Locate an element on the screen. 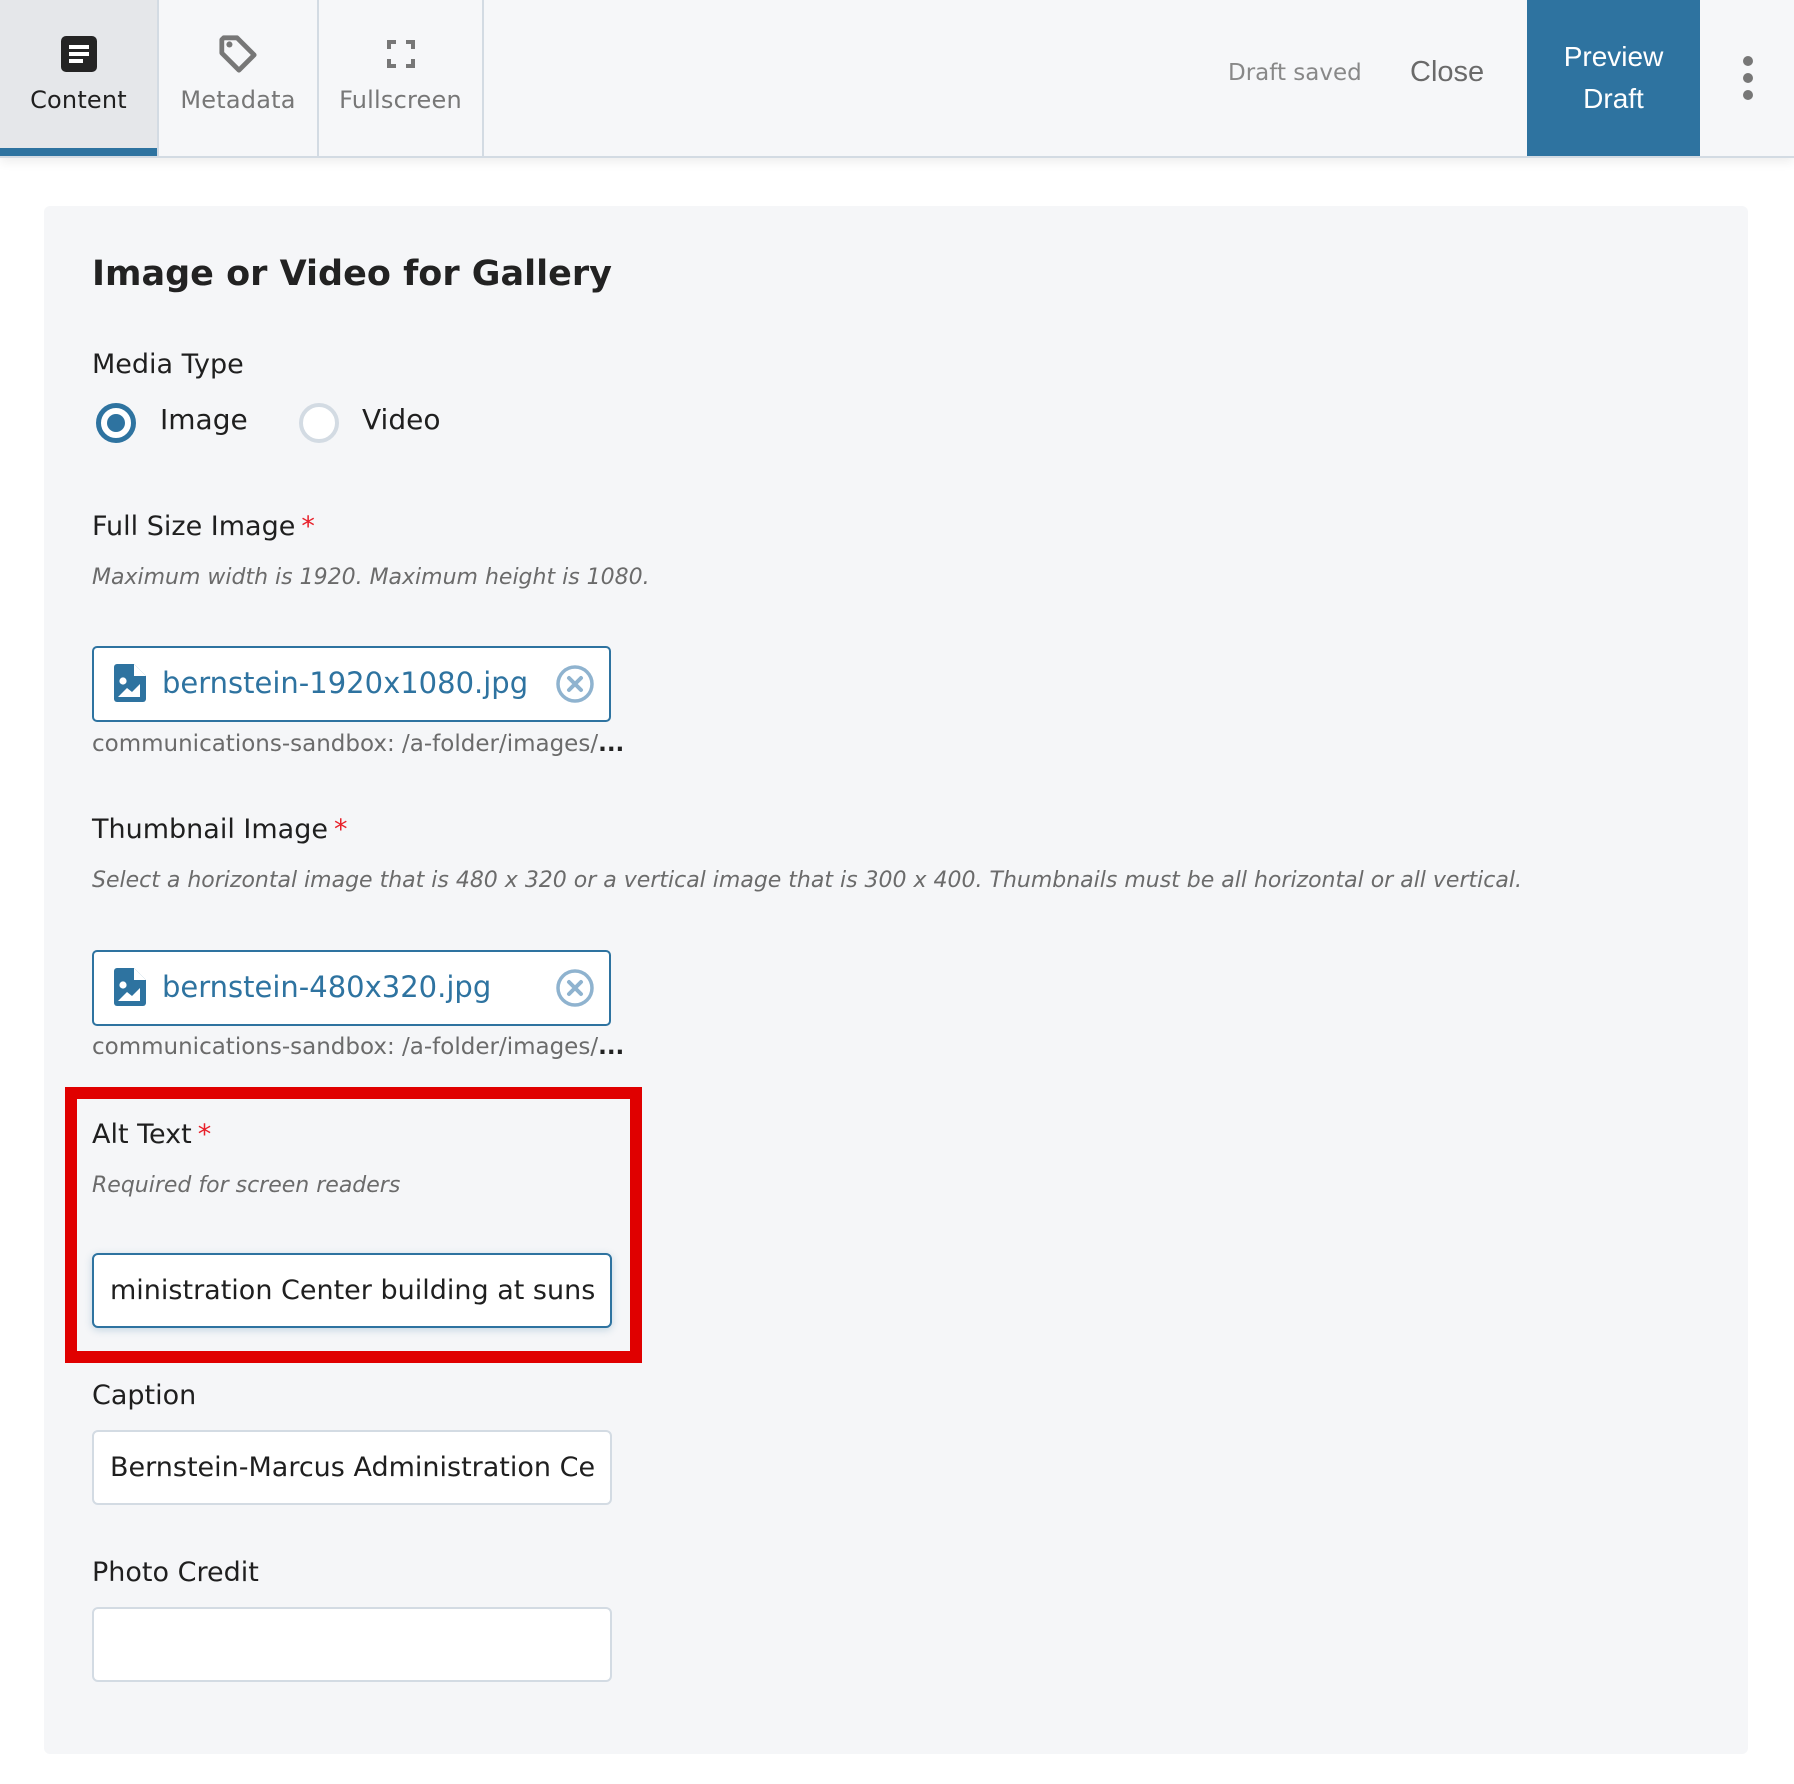  radio-image is located at coordinates (116, 423).